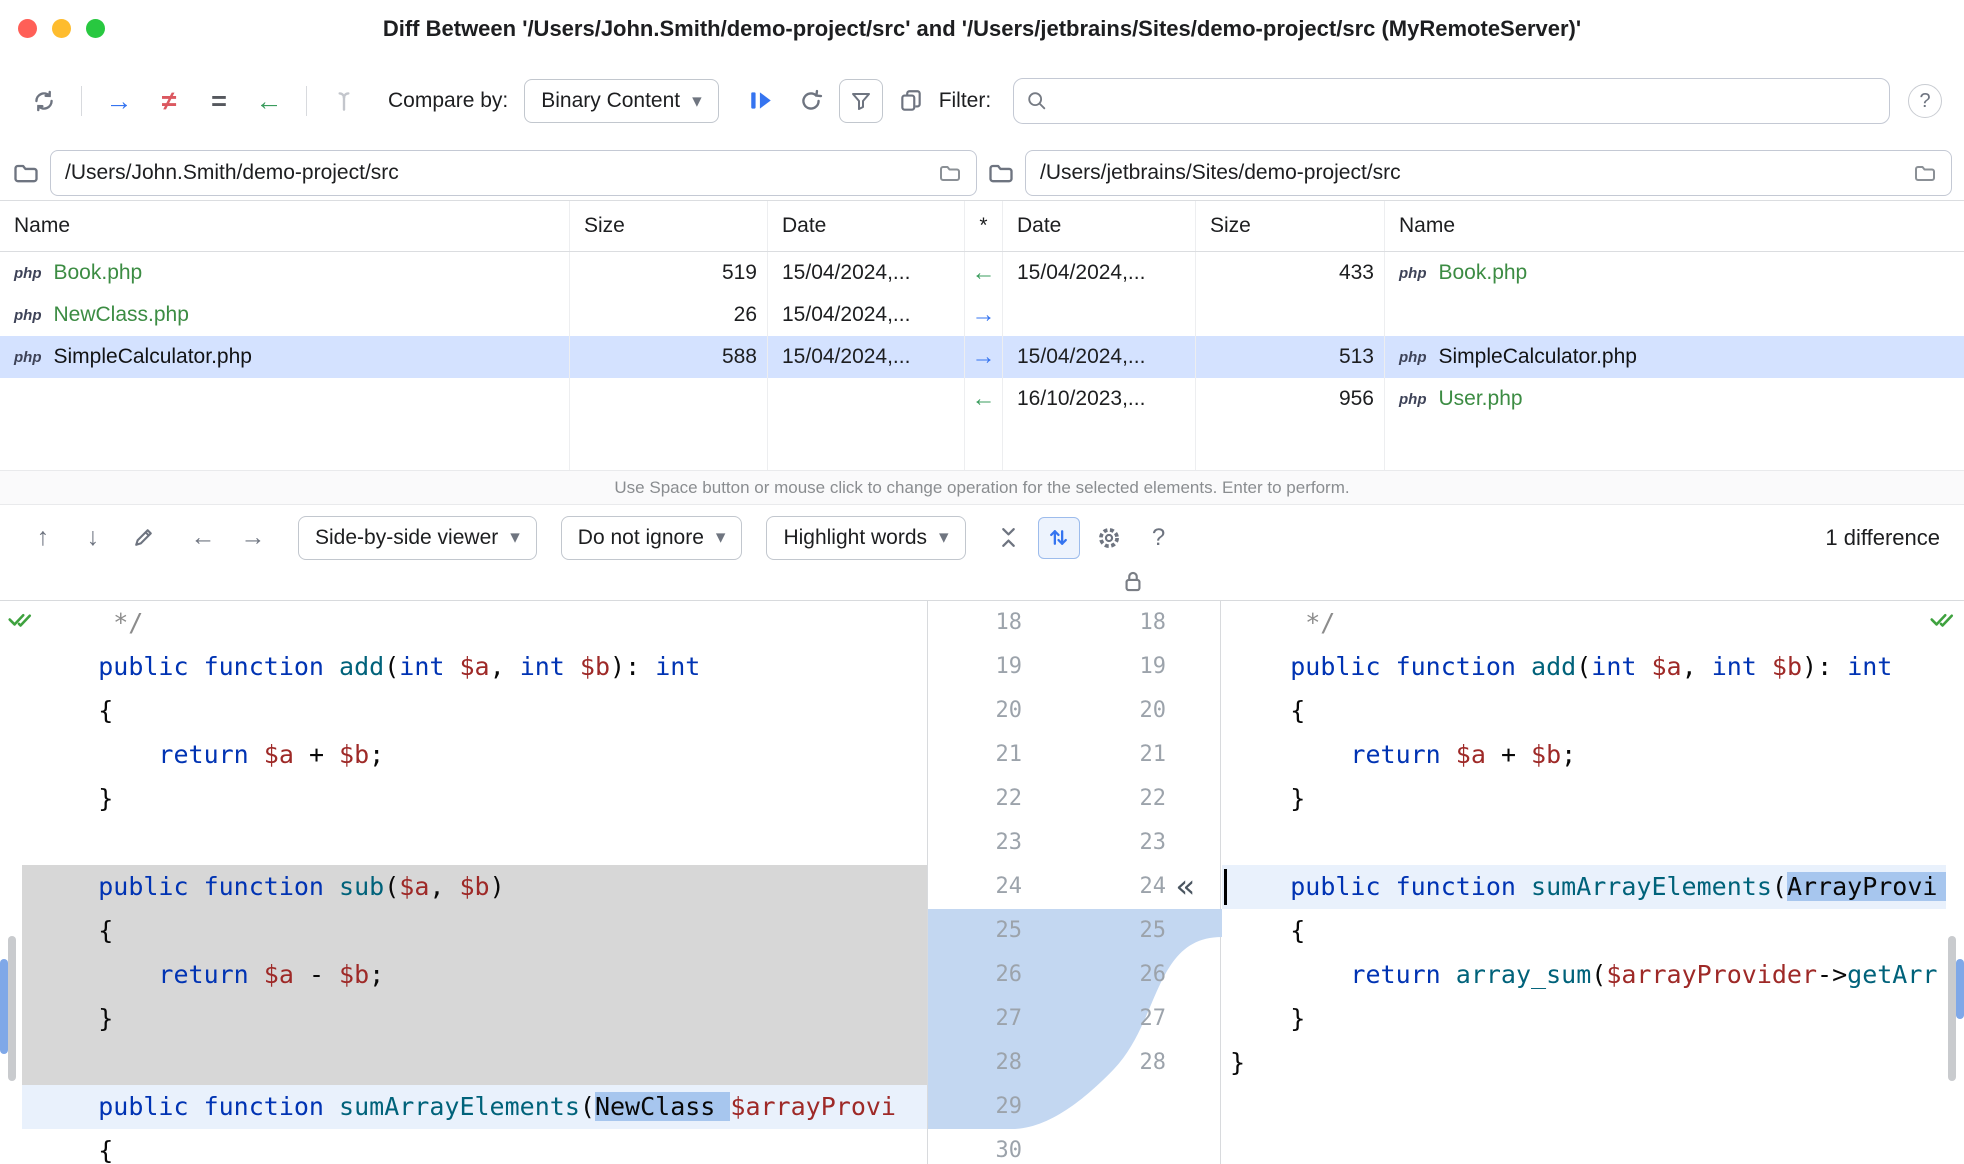 The image size is (1964, 1164). I want to click on go-left-button: ←, so click(203, 538).